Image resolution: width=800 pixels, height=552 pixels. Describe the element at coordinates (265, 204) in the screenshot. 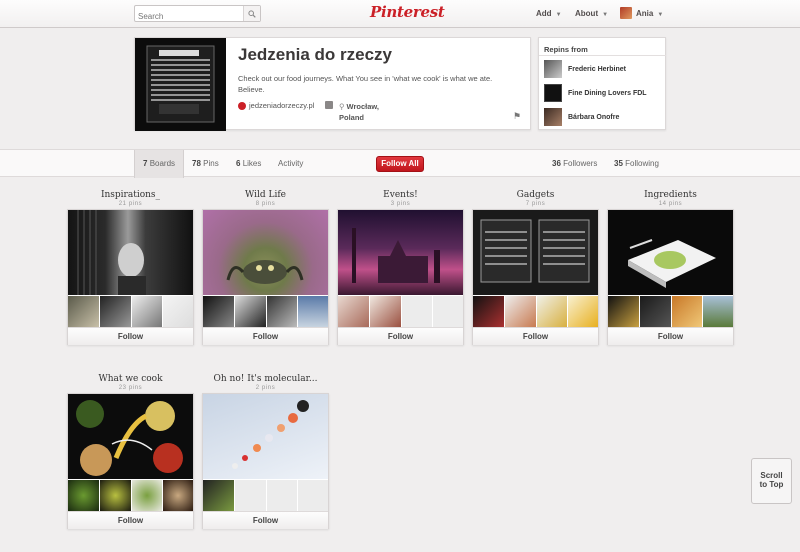

I see `board-pin-count: 8 pins` at that location.